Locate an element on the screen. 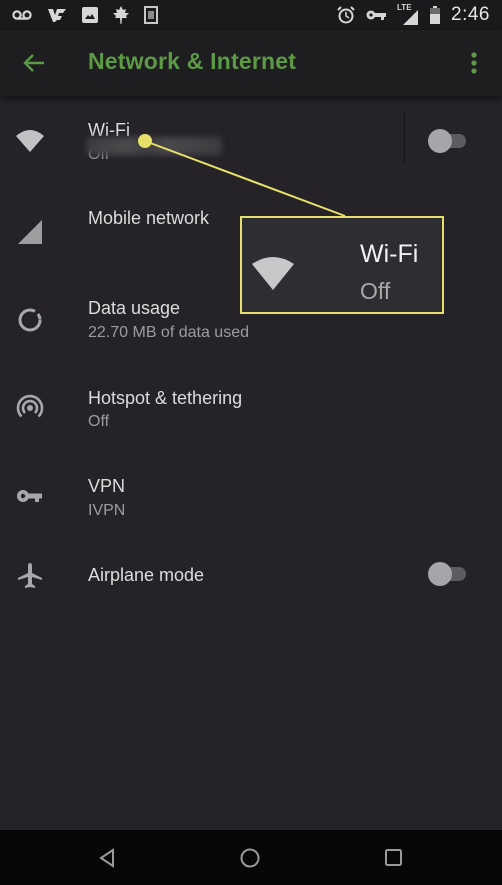 This screenshot has width=502, height=885. leaf-icon is located at coordinates (121, 15).